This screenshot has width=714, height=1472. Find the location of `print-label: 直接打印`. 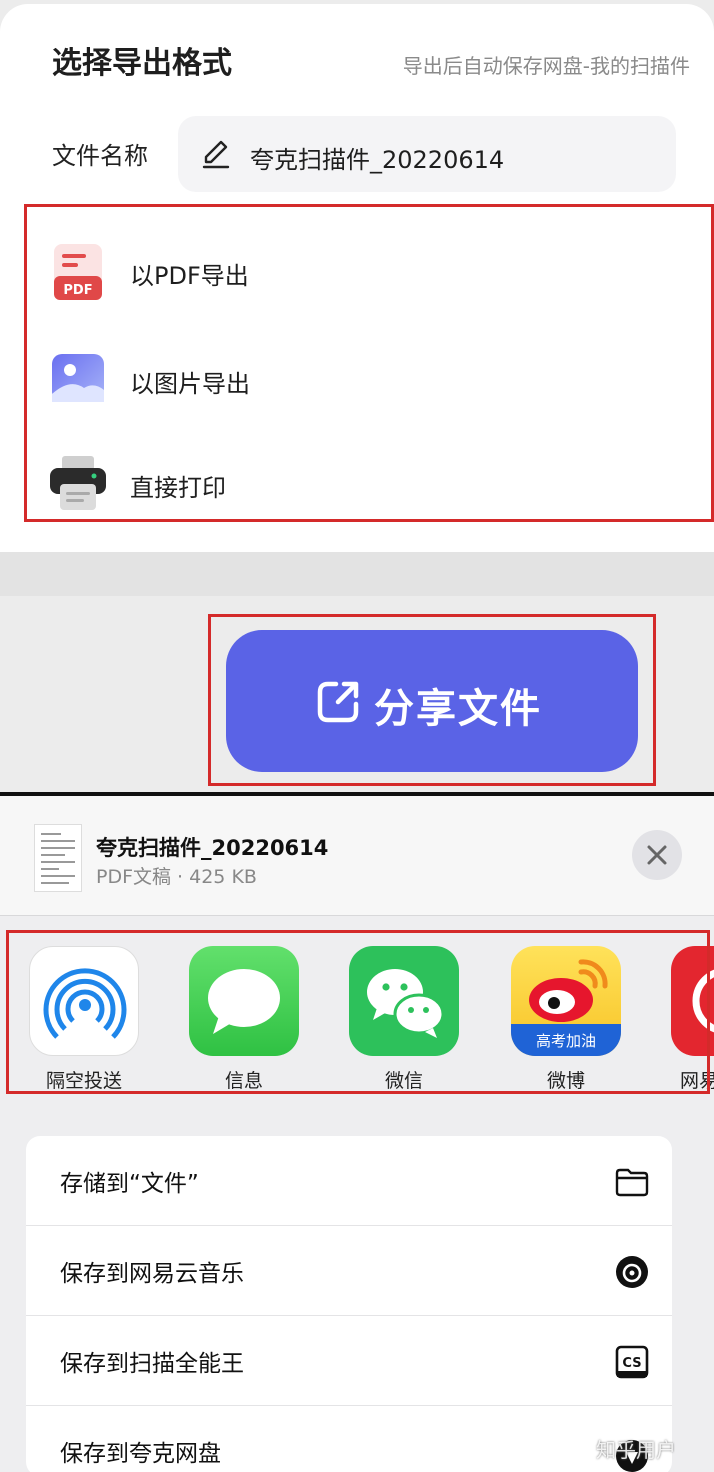

print-label: 直接打印 is located at coordinates (178, 488).